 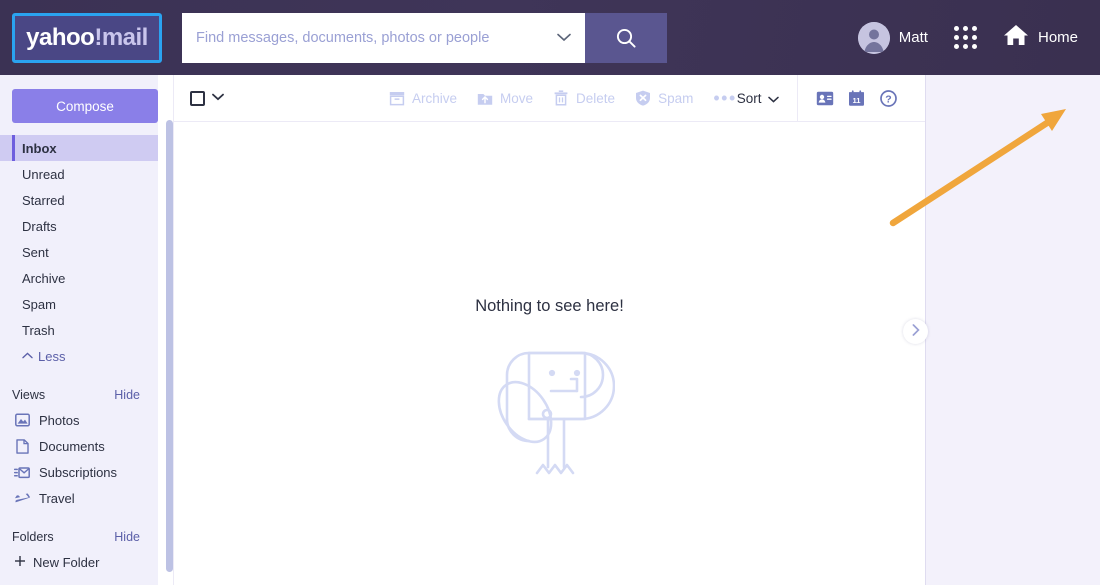 I want to click on views-list: Photos Documents Subscriptions Travel, so click(x=79, y=459).